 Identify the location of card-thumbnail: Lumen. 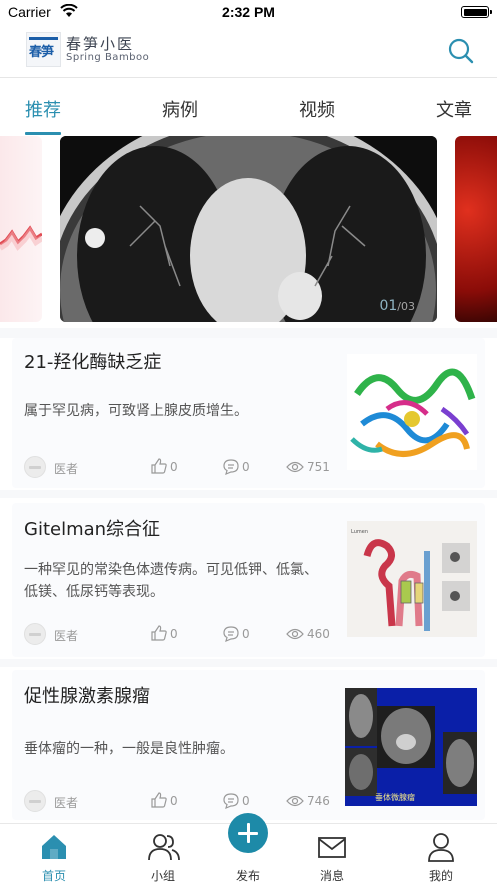
(412, 579).